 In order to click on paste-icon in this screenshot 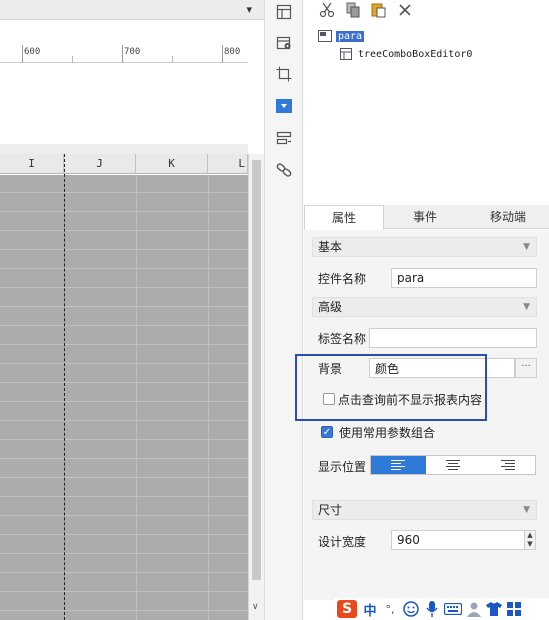, I will do `click(379, 10)`.